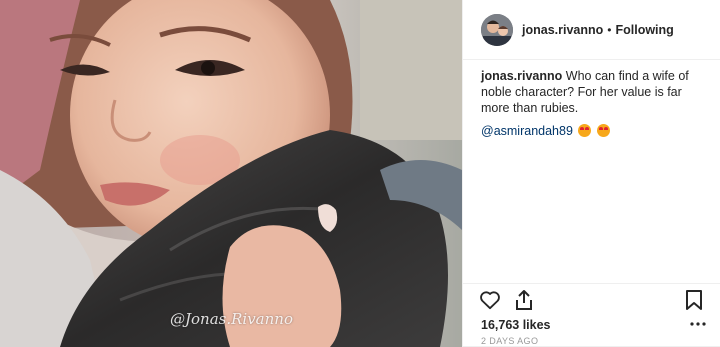 The height and width of the screenshot is (347, 720). I want to click on more-options-icon, so click(698, 324).